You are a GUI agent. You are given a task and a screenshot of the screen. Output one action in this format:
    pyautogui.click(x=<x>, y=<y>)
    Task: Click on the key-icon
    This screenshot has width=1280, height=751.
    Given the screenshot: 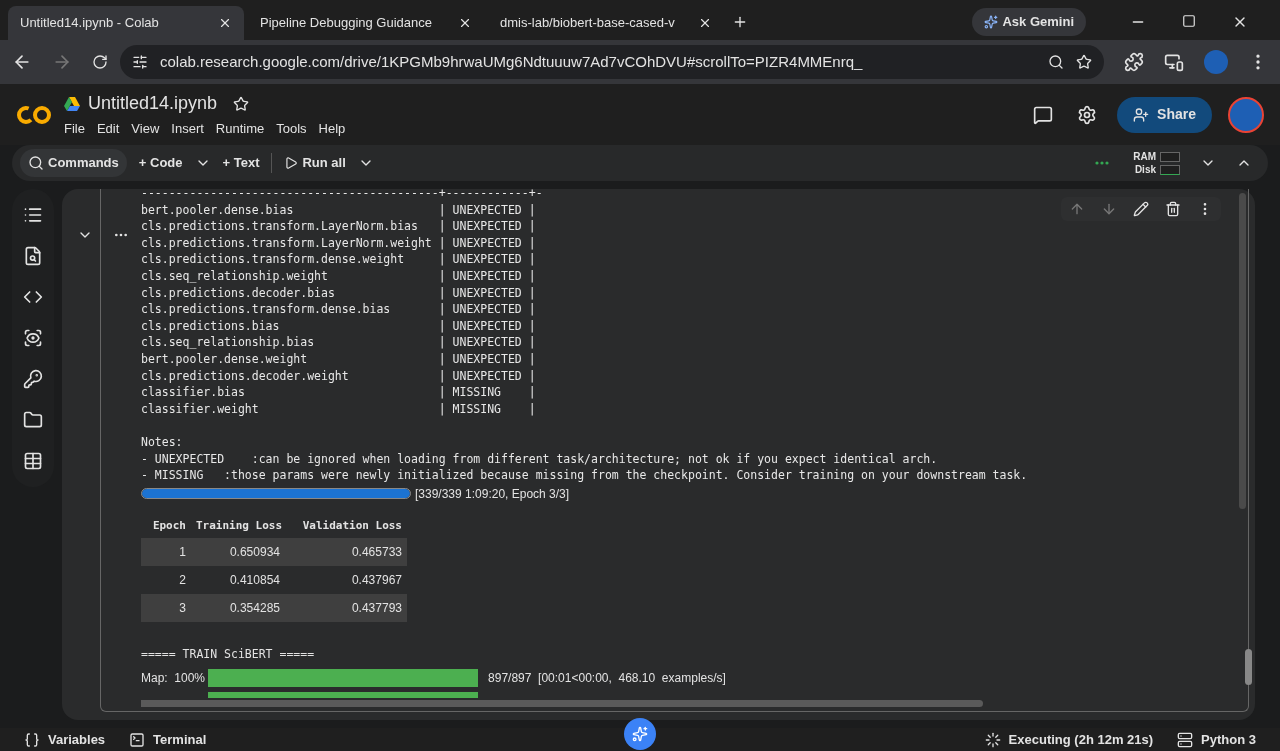 What is the action you would take?
    pyautogui.click(x=33, y=379)
    